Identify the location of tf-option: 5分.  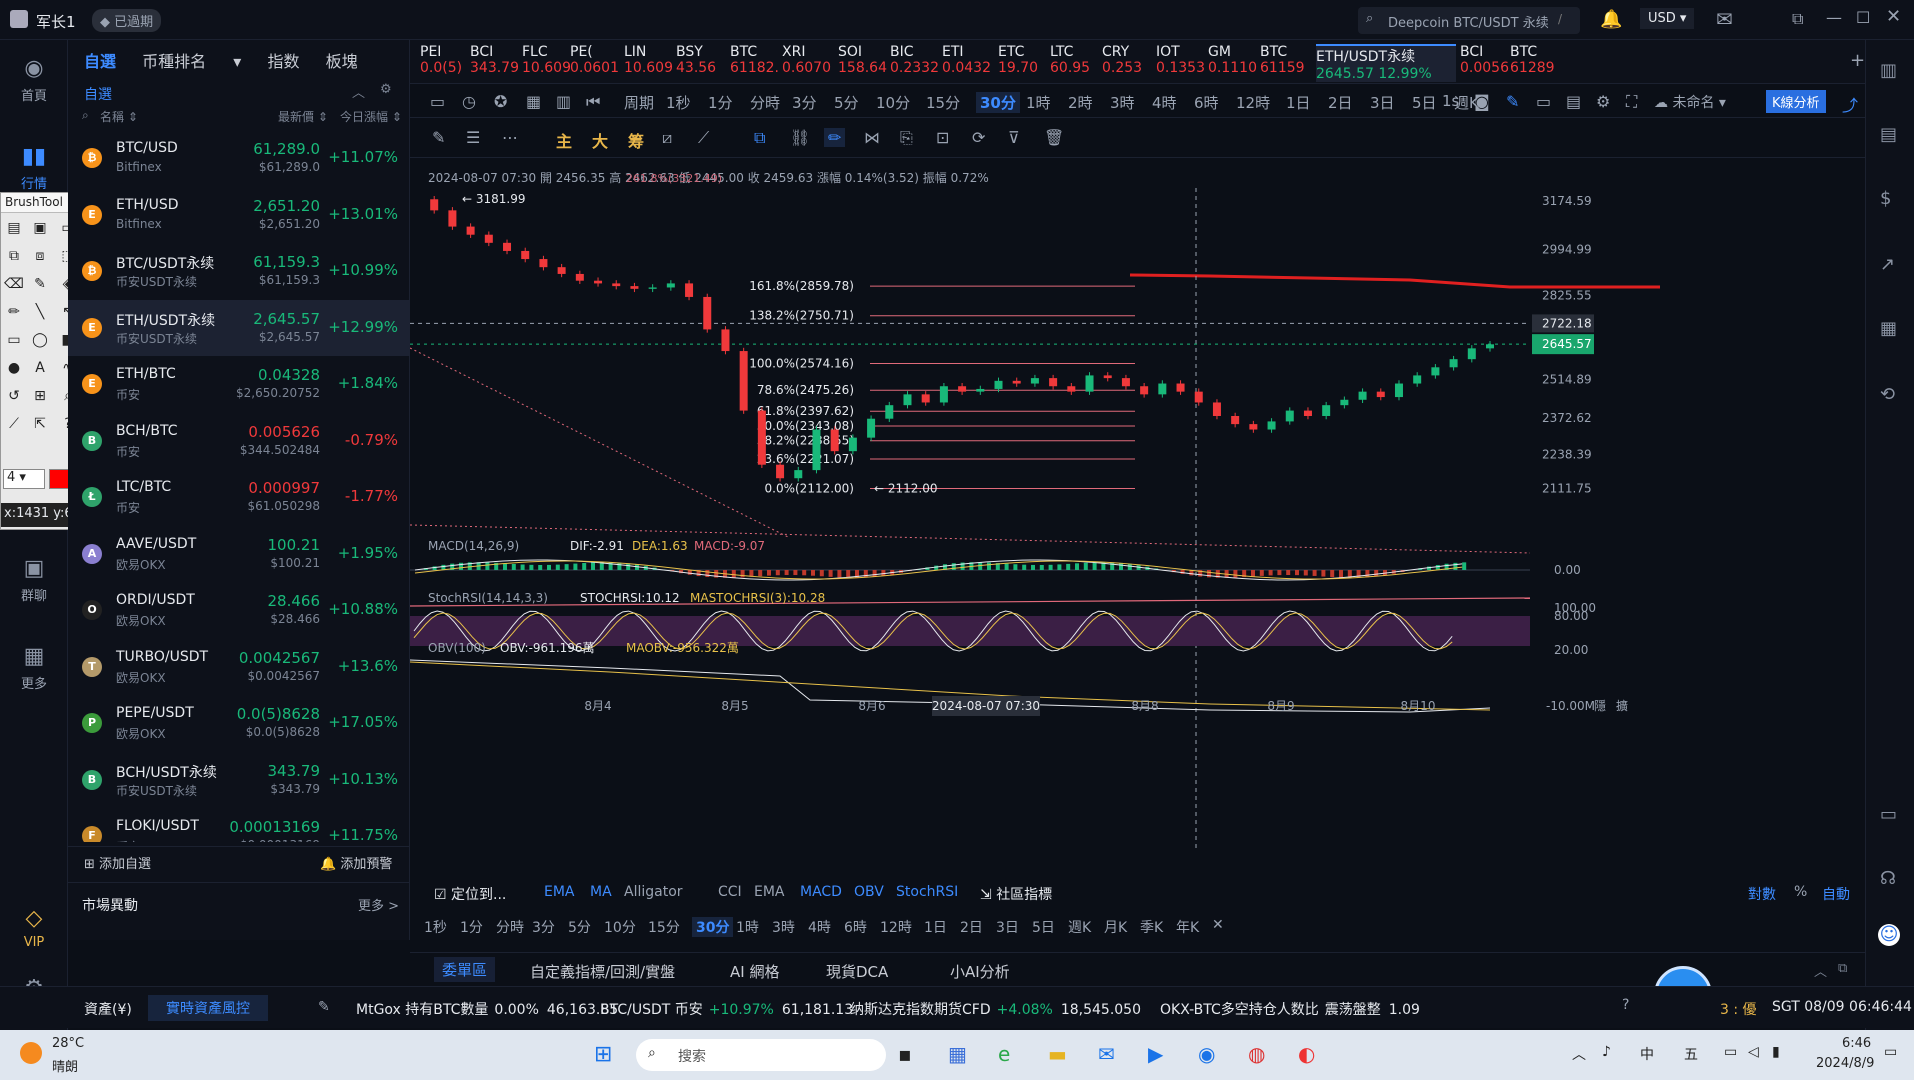
(846, 102).